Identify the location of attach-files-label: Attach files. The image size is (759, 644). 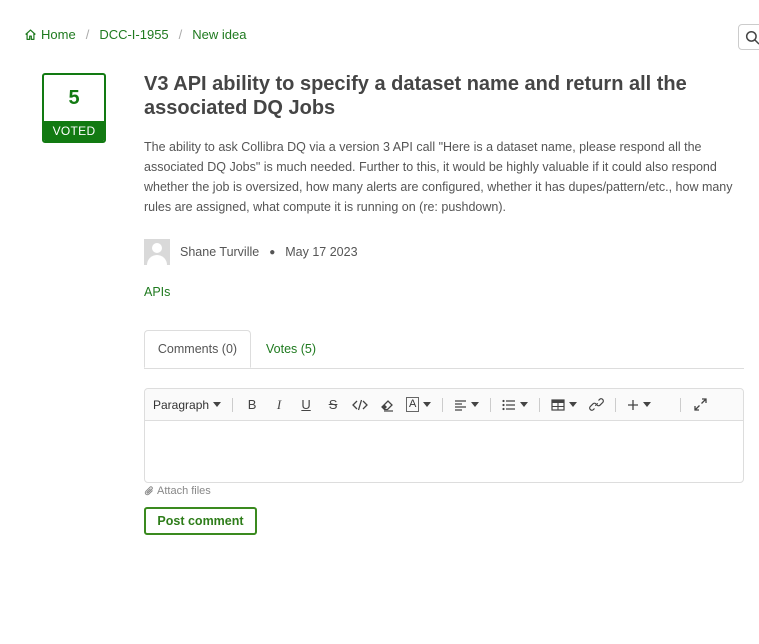
(184, 491).